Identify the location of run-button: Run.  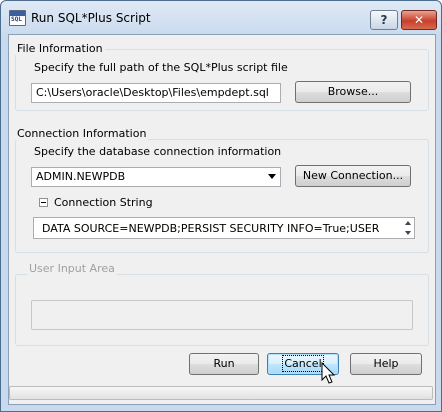
(224, 364).